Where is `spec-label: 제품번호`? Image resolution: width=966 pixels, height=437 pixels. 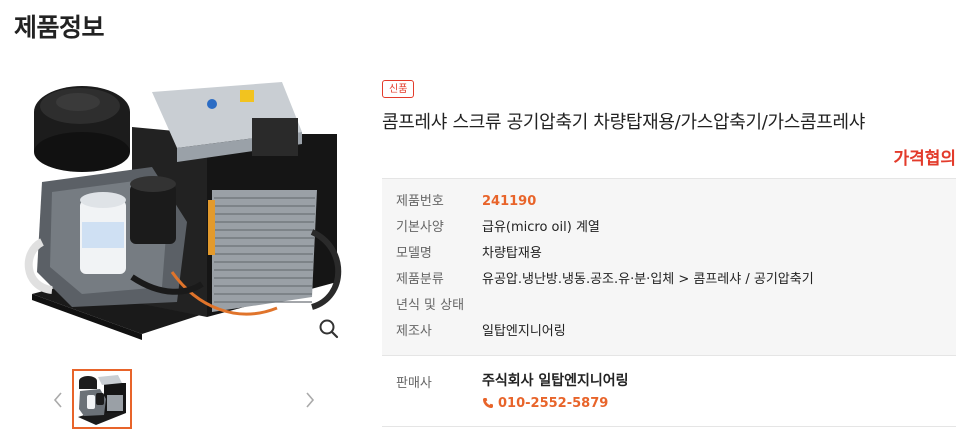
spec-label: 제품번호 is located at coordinates (420, 201).